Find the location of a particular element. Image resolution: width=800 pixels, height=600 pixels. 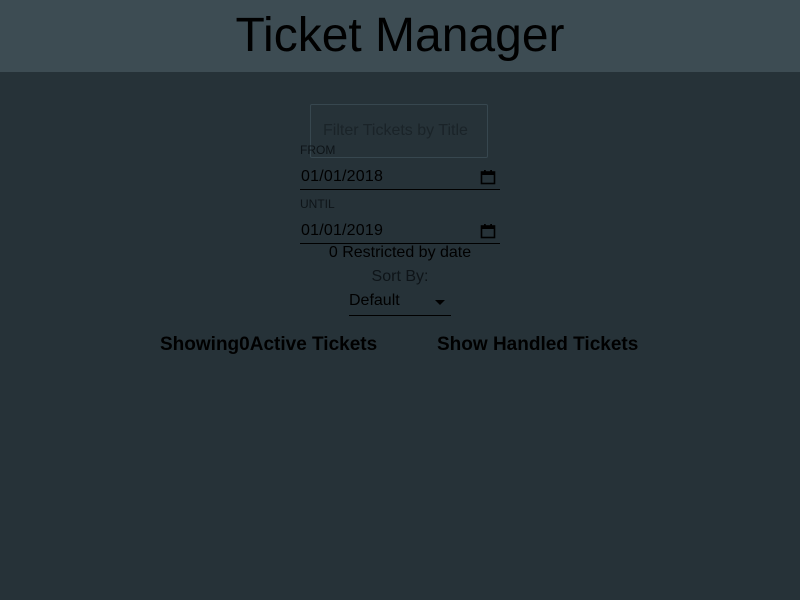

app-header: Ticket Manager is located at coordinates (400, 36).